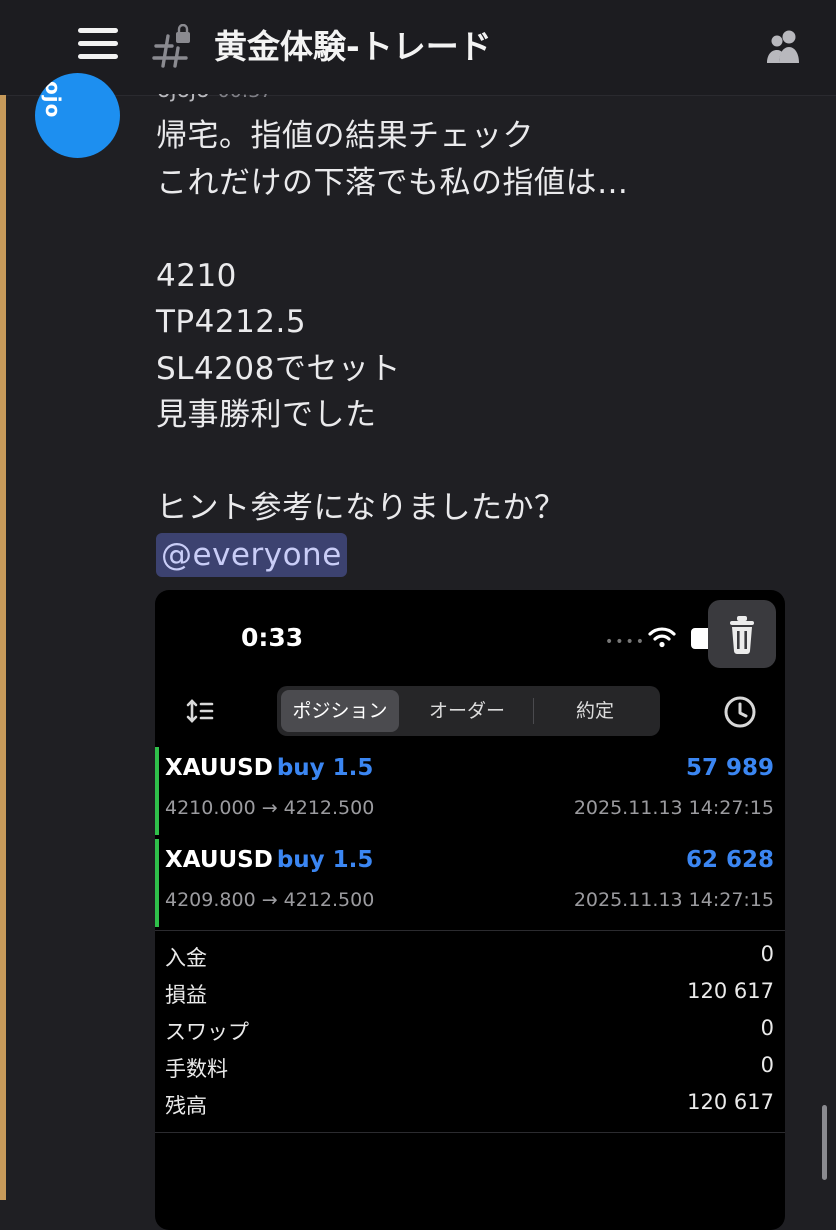 The image size is (836, 1230). Describe the element at coordinates (207, 1032) in the screenshot. I see `summary-label: スワップ` at that location.